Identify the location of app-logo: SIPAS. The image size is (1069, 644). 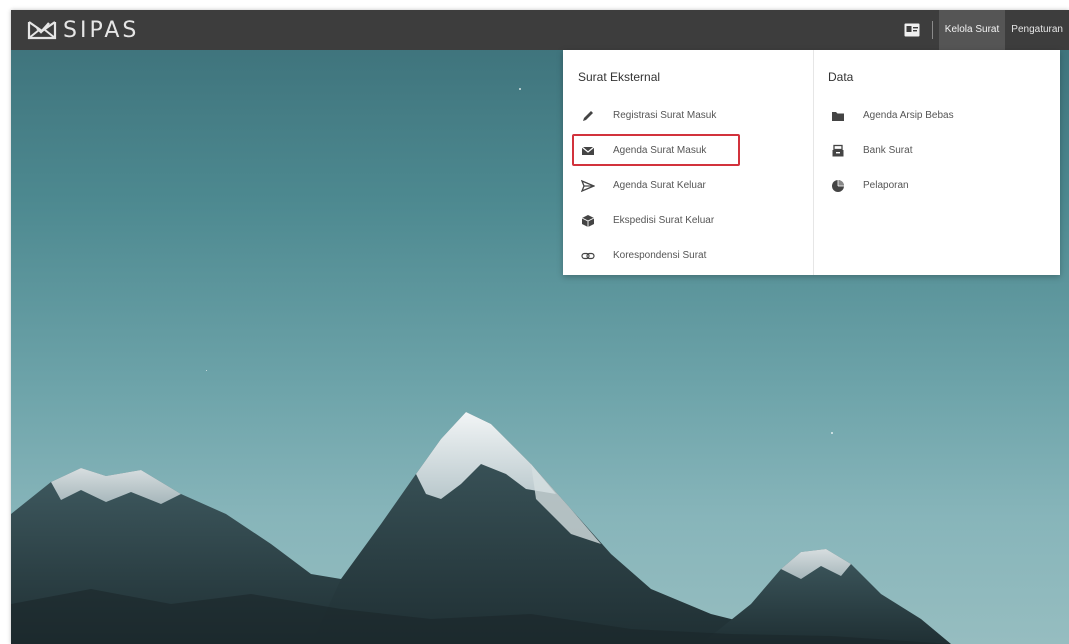
(83, 30).